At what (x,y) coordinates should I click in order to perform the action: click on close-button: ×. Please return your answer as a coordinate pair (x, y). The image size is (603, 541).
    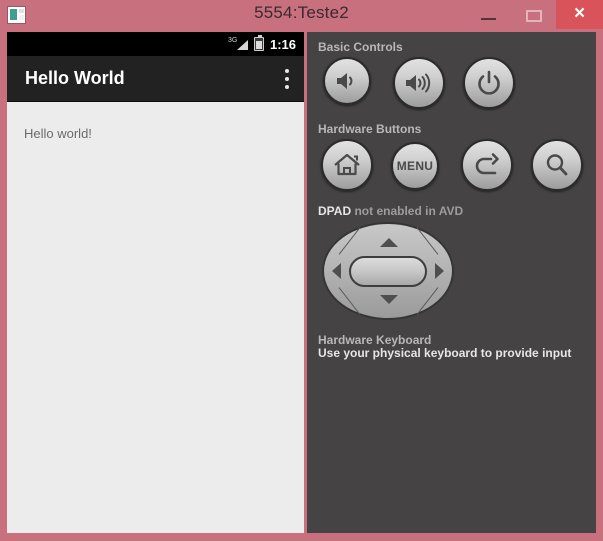
    Looking at the image, I should click on (579, 14).